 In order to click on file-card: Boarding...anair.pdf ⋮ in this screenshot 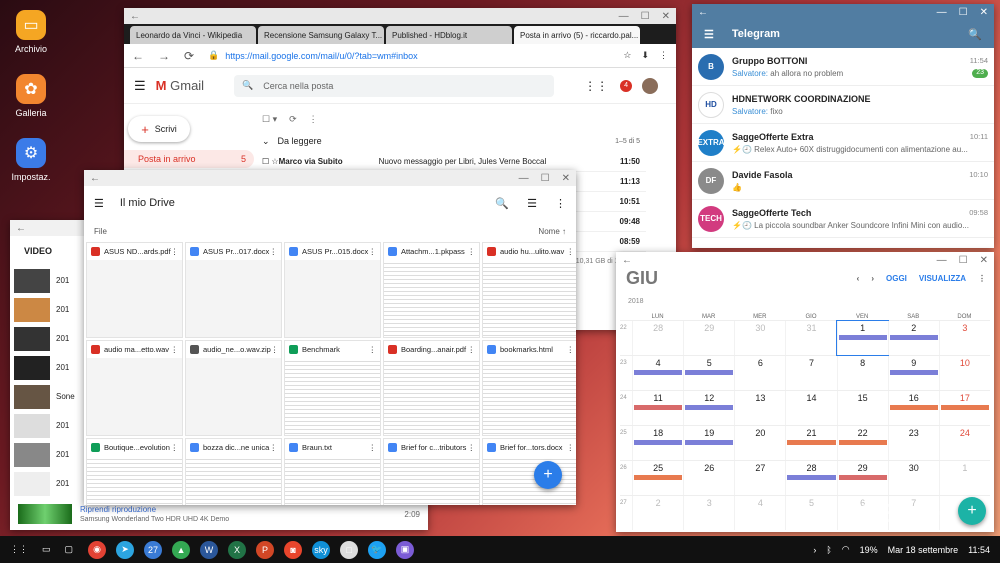, I will do `click(431, 388)`.